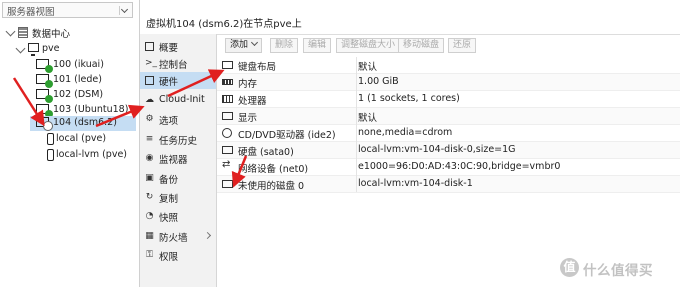 This screenshot has height=287, width=680. Describe the element at coordinates (173, 160) in the screenshot. I see `menu-item-label: 监视器` at that location.